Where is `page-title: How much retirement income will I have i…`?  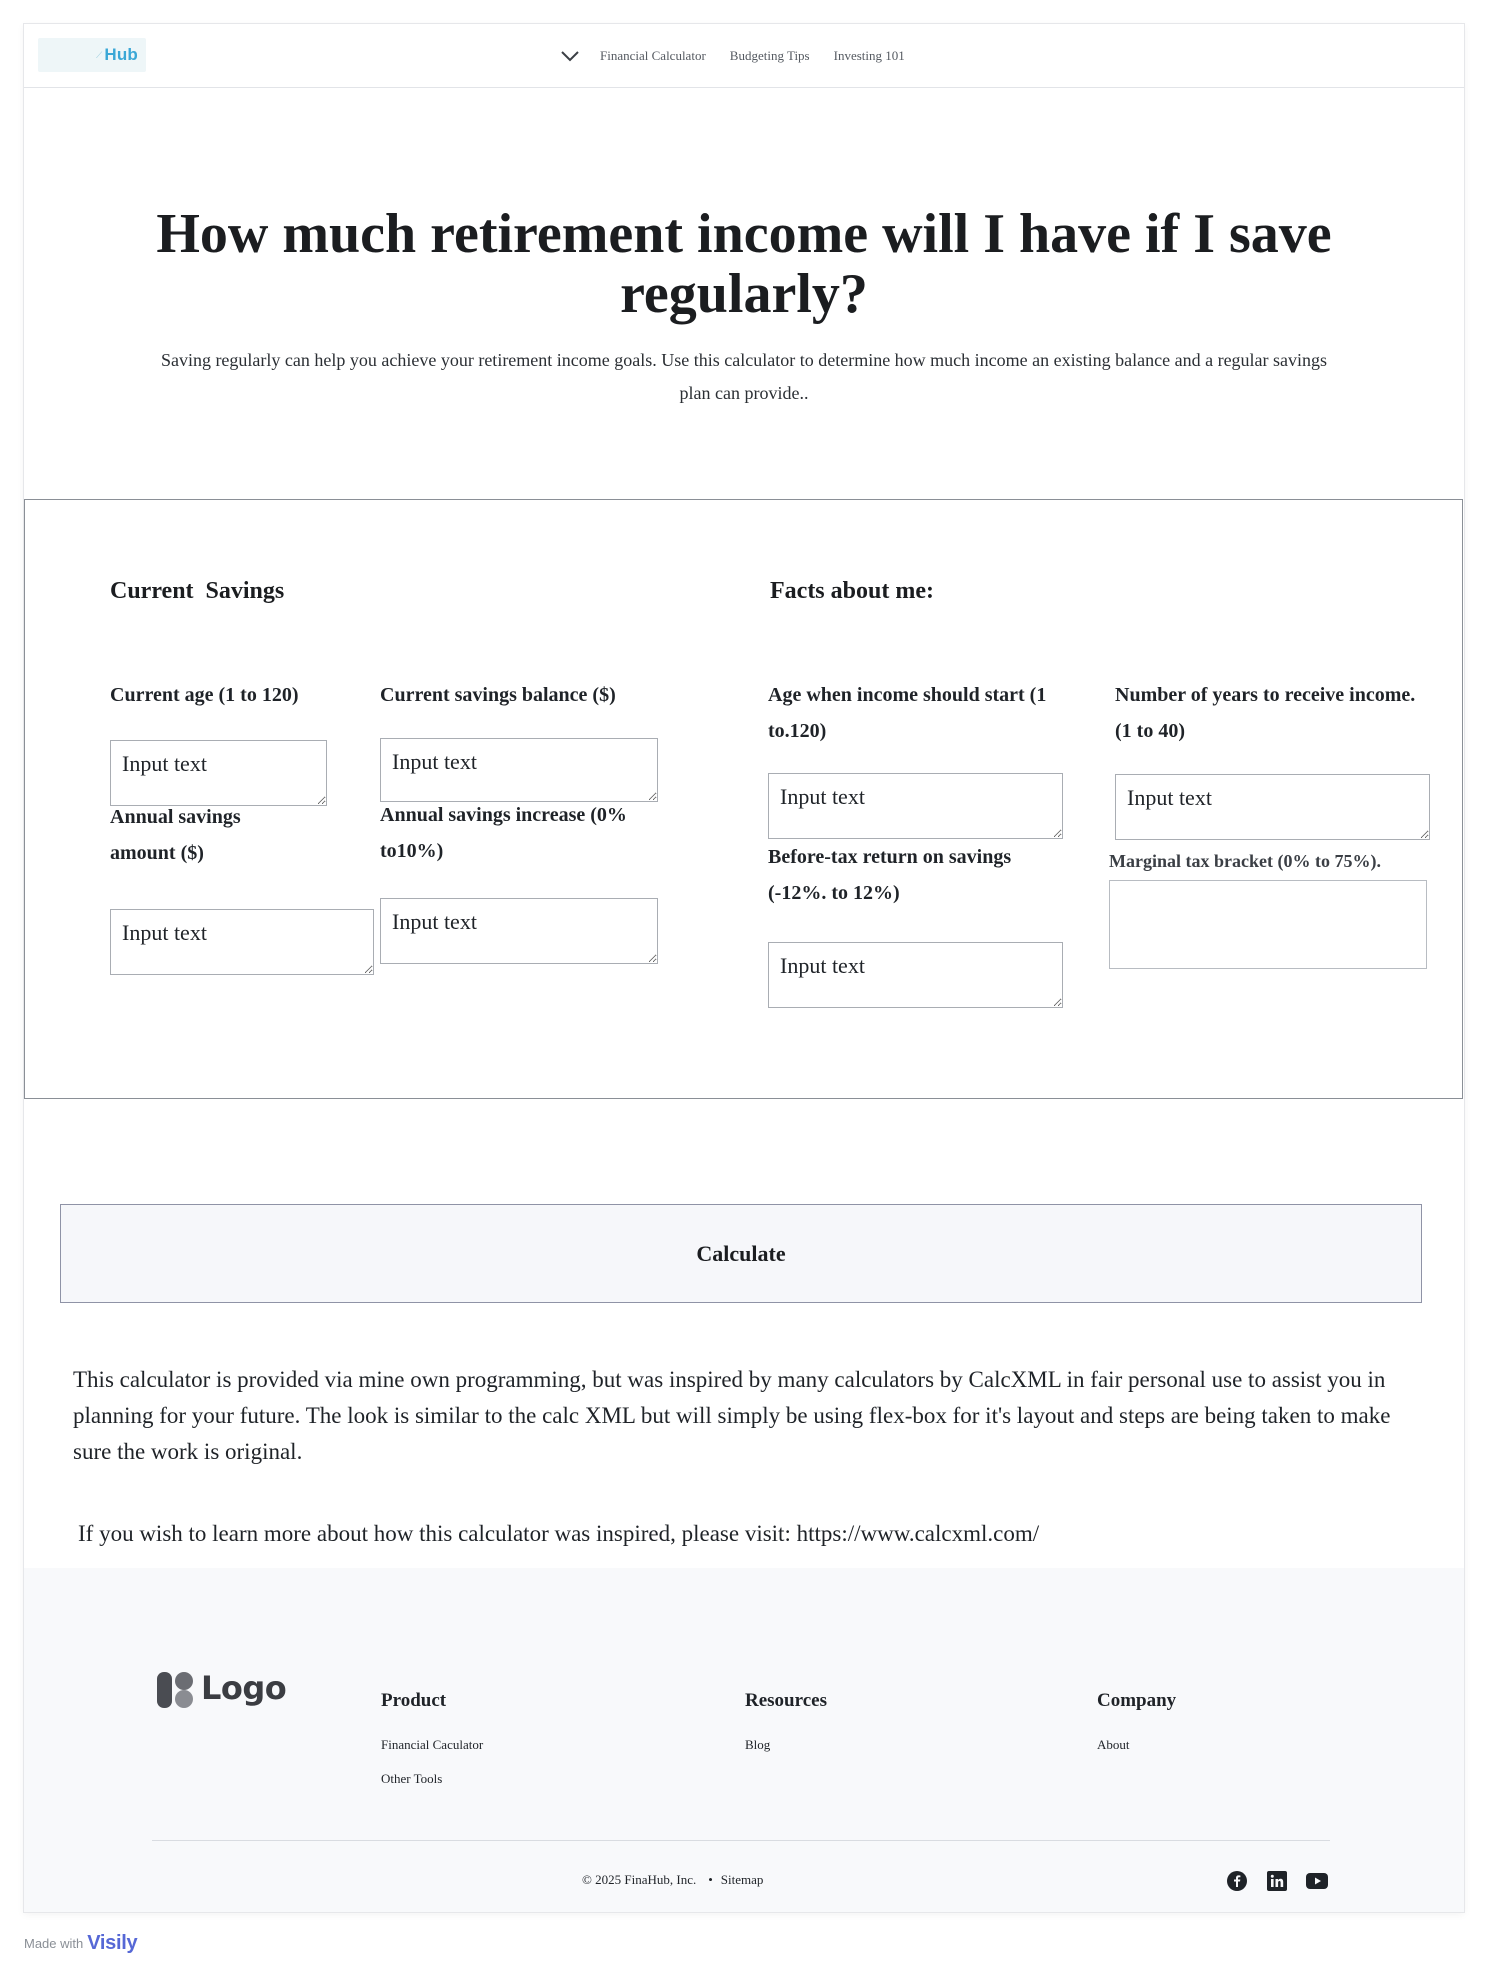
page-title: How much retirement income will I have i… is located at coordinates (744, 264).